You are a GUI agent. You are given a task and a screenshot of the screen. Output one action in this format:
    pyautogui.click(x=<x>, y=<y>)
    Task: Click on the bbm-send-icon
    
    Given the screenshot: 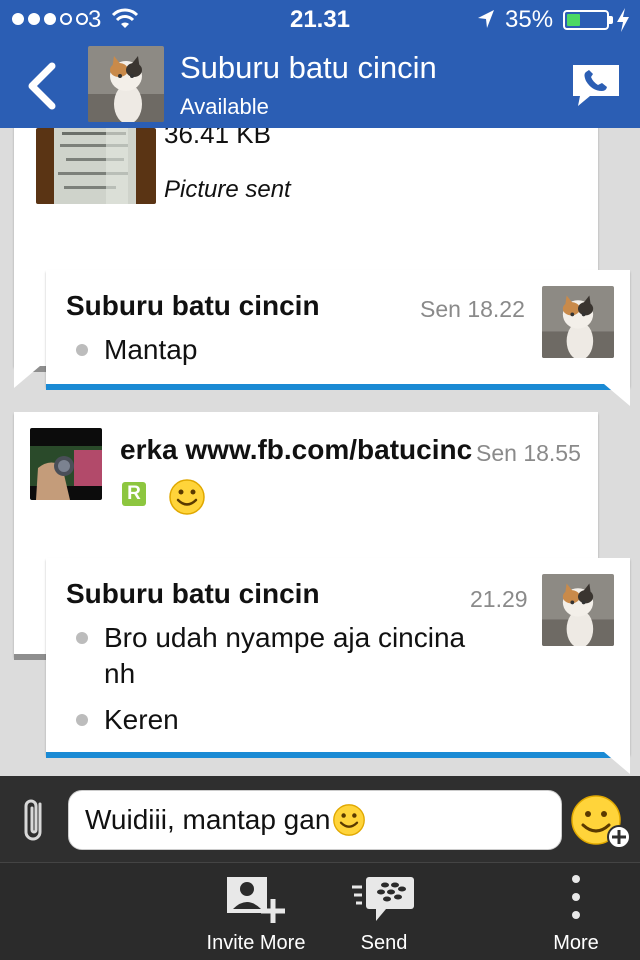 What is the action you would take?
    pyautogui.click(x=383, y=899)
    